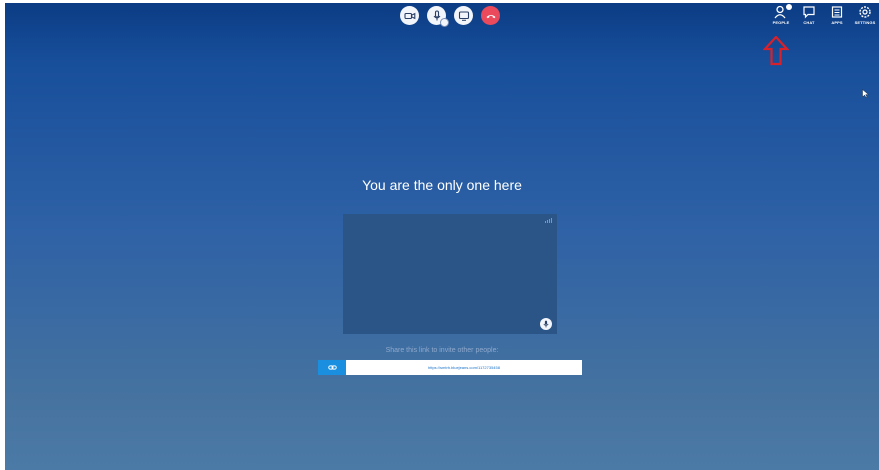 The width and height of the screenshot is (879, 470). What do you see at coordinates (789, 7) in the screenshot?
I see `people-count-badge` at bounding box center [789, 7].